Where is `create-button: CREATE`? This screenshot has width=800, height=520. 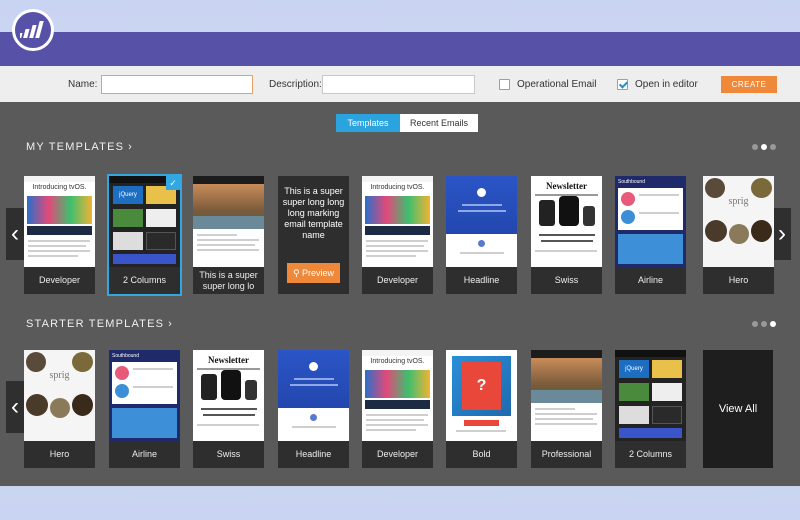 create-button: CREATE is located at coordinates (749, 84).